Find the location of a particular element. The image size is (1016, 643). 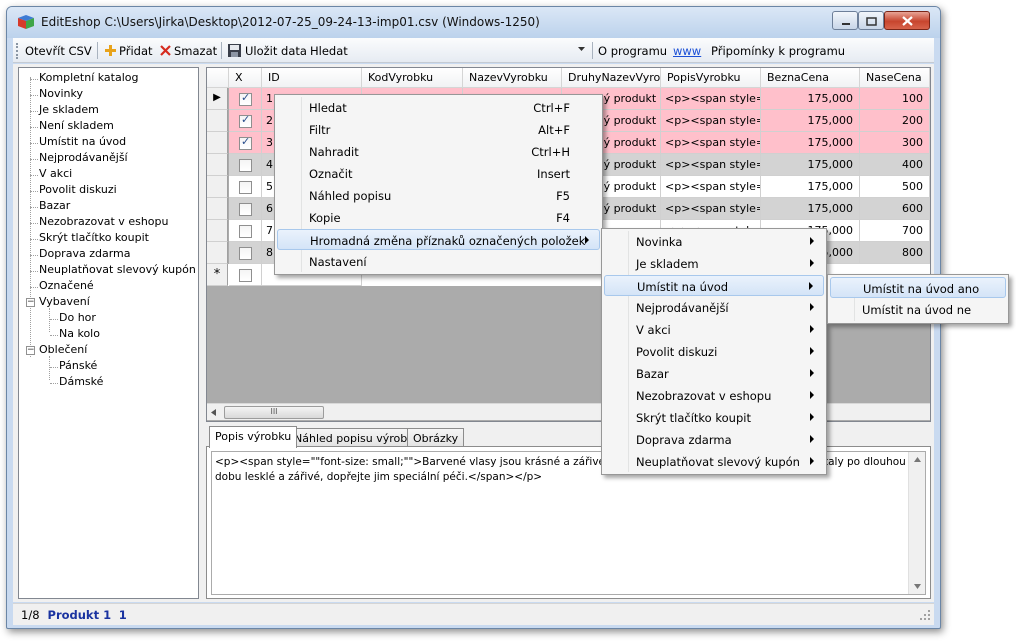

subsubmenu-item: Umístit na úvod ano is located at coordinates (918, 287).